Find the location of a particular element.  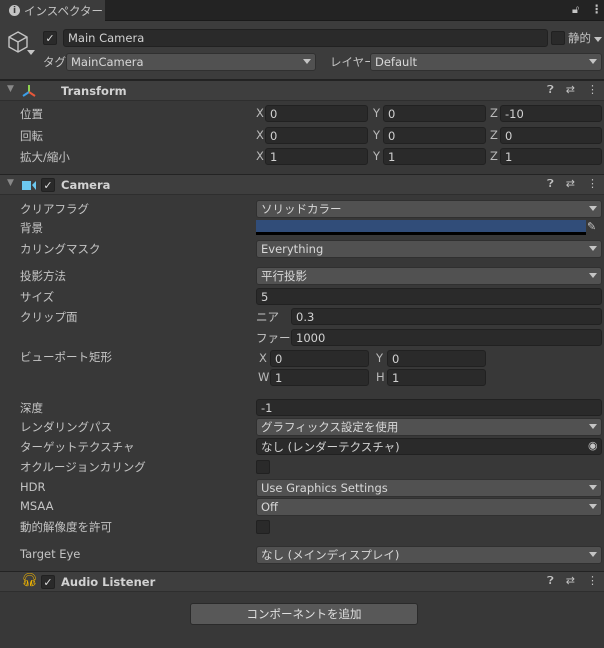

size-input: 5 is located at coordinates (429, 296).